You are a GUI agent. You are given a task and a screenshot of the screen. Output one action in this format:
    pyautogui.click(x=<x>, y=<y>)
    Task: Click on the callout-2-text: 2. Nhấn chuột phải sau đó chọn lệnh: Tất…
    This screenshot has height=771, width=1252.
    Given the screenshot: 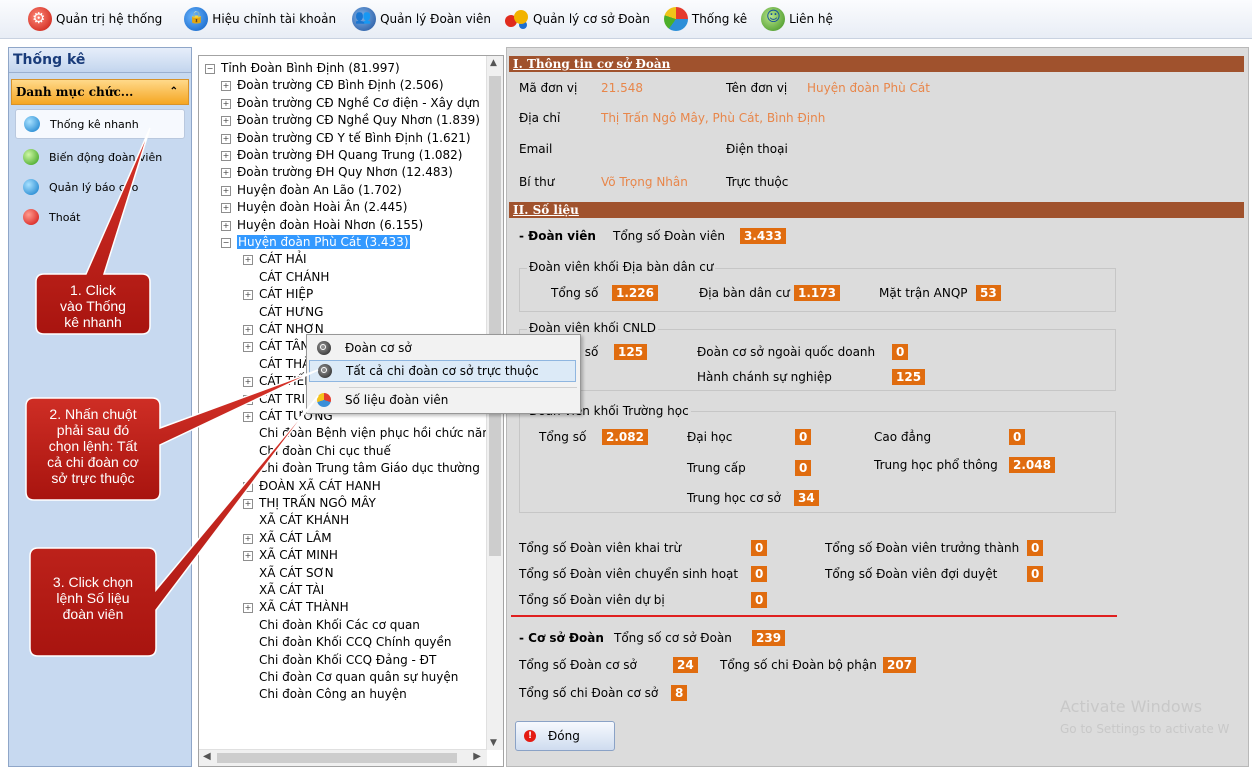 What is the action you would take?
    pyautogui.click(x=93, y=446)
    